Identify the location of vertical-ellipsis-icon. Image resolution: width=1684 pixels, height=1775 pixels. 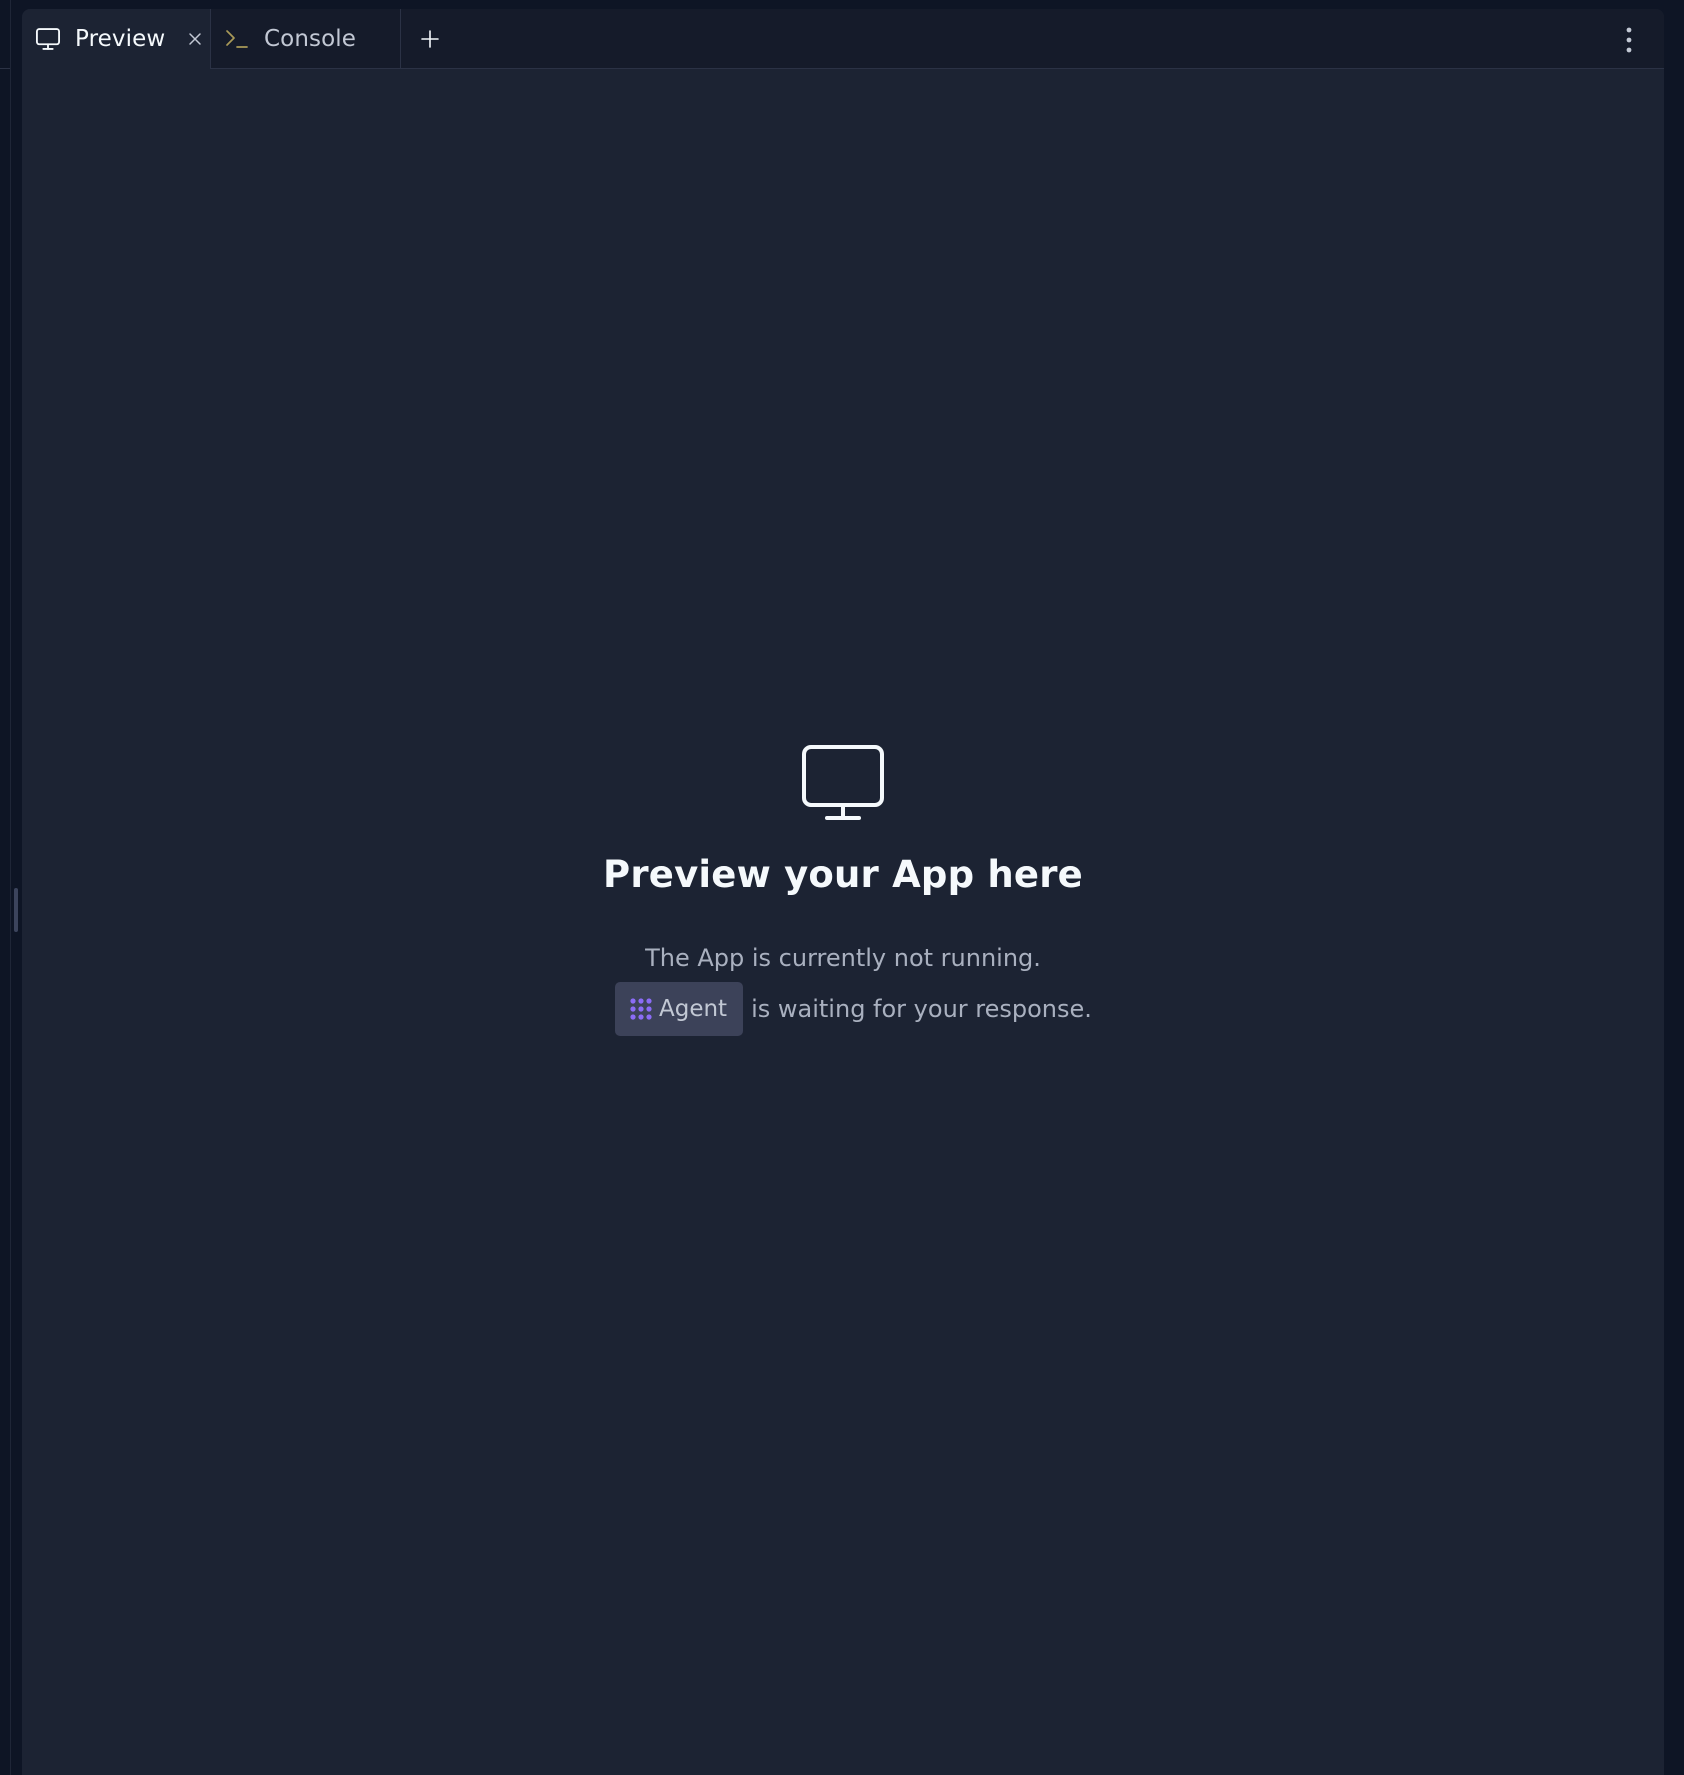
(1629, 40).